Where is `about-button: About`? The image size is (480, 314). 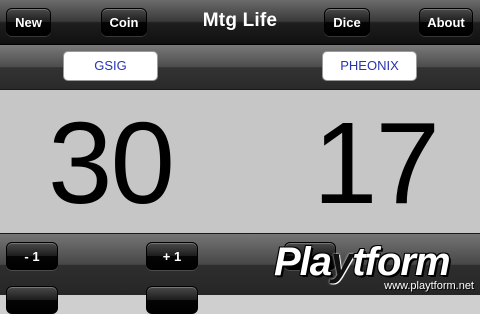 about-button: About is located at coordinates (446, 22).